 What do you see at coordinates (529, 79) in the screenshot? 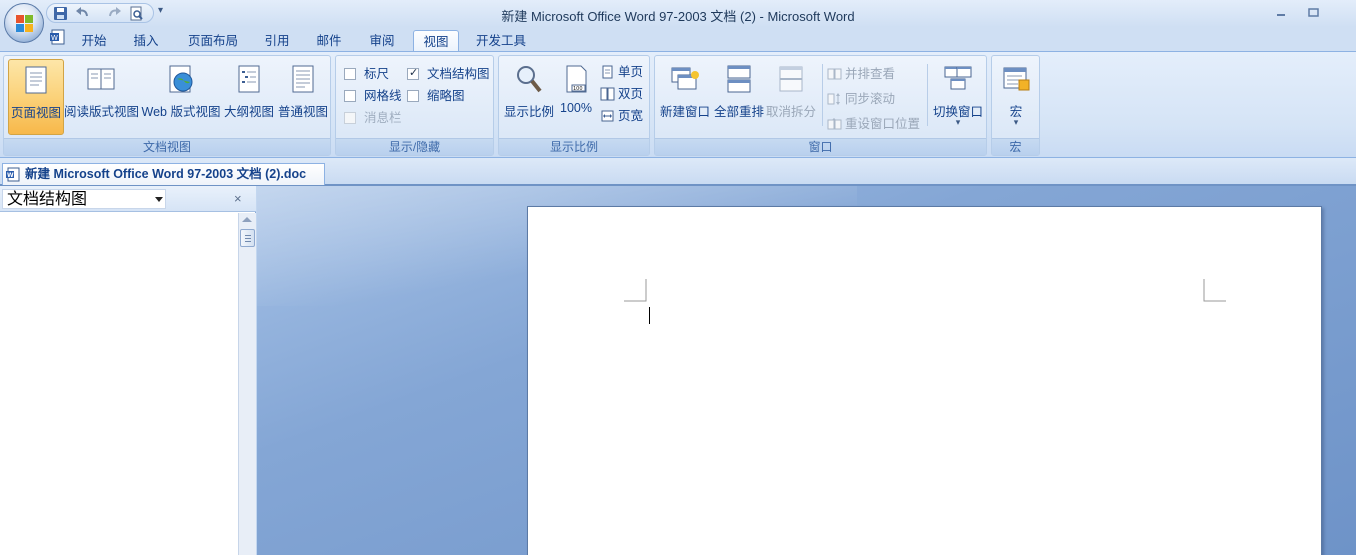
I see `magnifier-icon` at bounding box center [529, 79].